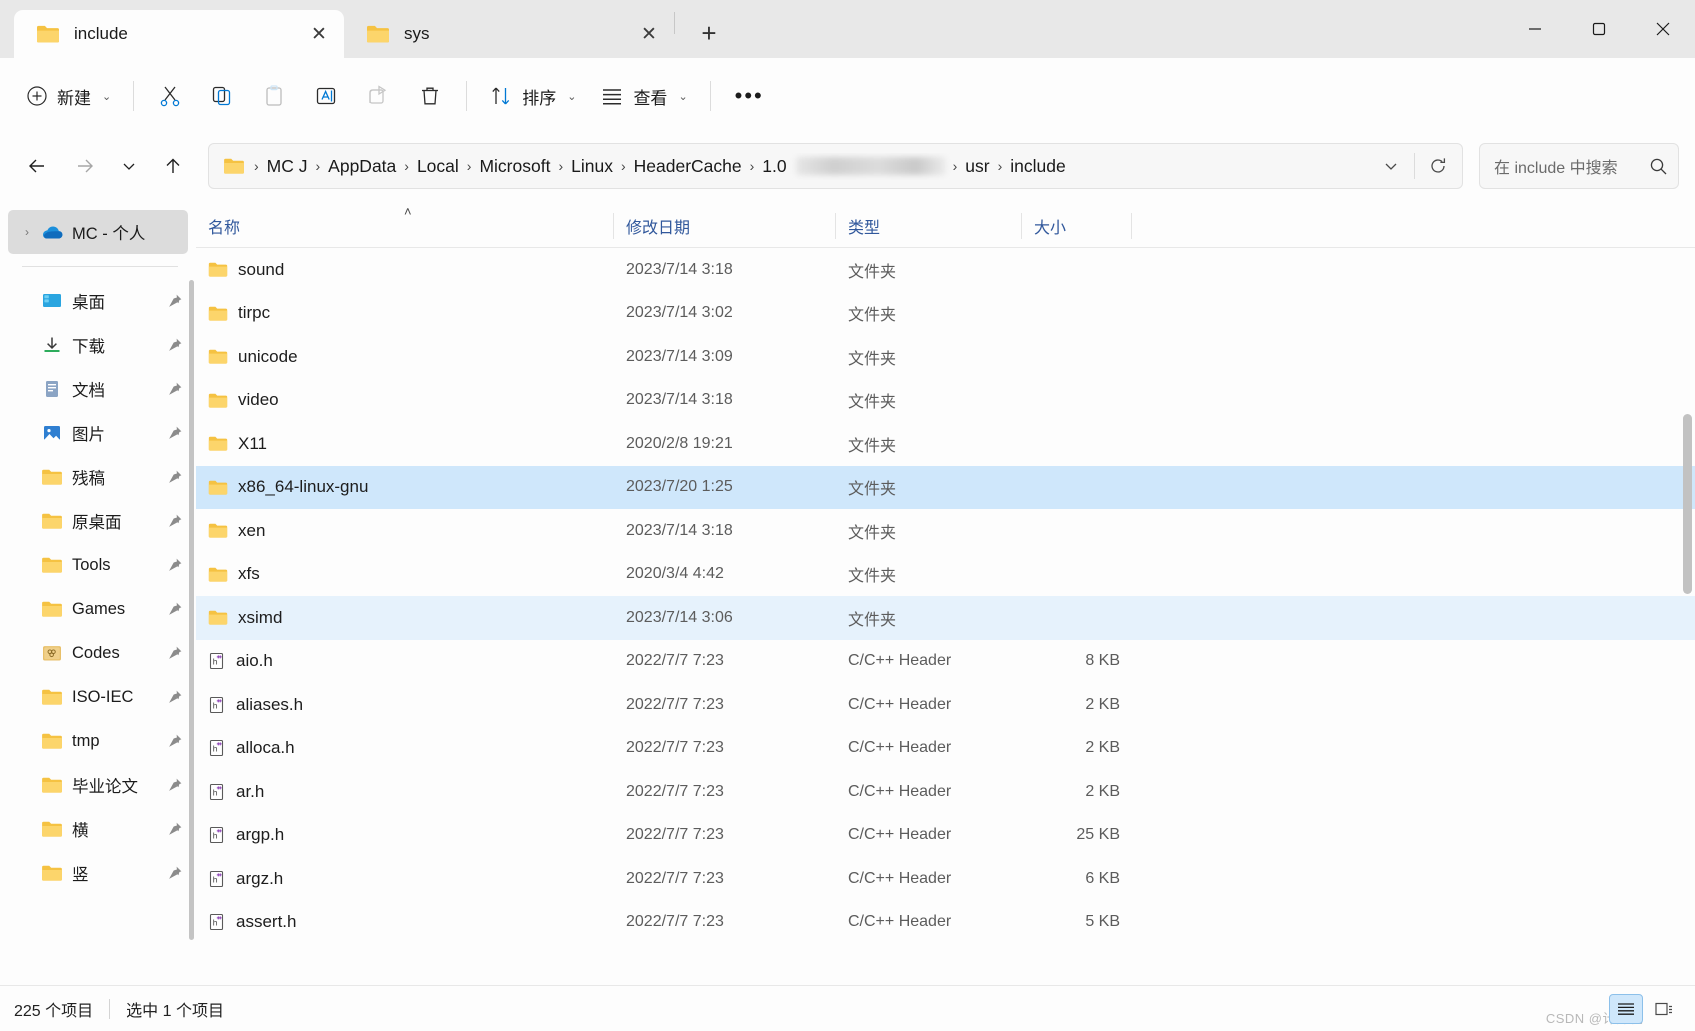  What do you see at coordinates (1131, 225) in the screenshot?
I see `column-divider` at bounding box center [1131, 225].